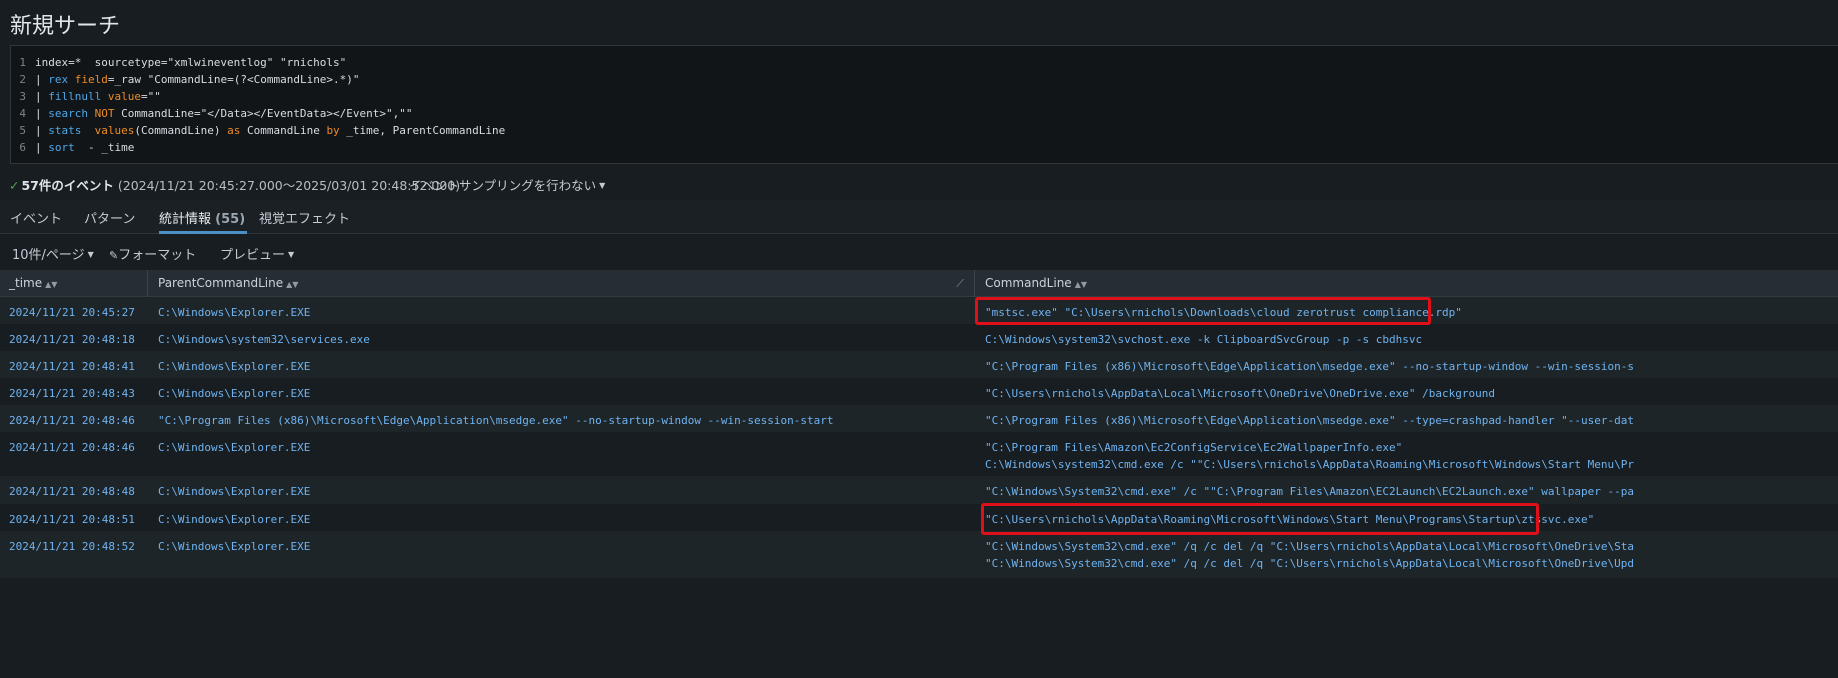 This screenshot has height=678, width=1838. Describe the element at coordinates (22, 113) in the screenshot. I see `line-number: 4` at that location.